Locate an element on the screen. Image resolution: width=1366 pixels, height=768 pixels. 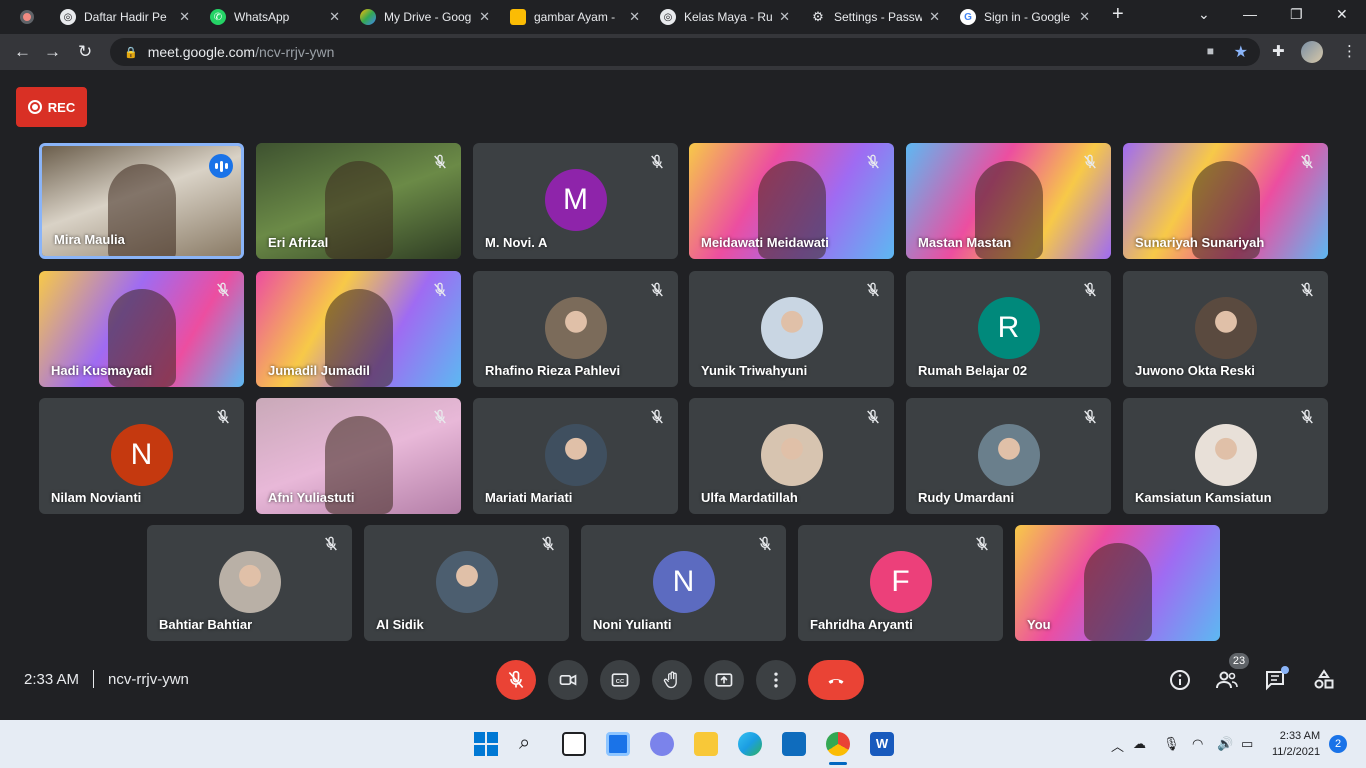
participant-tile: N Noni Yulianti is located at coordinates (683, 583).